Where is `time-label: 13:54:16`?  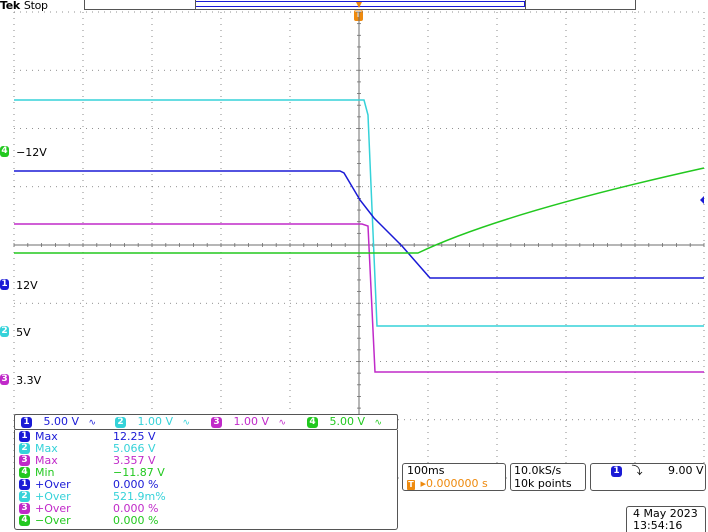
time-label: 13:54:16 is located at coordinates (658, 525).